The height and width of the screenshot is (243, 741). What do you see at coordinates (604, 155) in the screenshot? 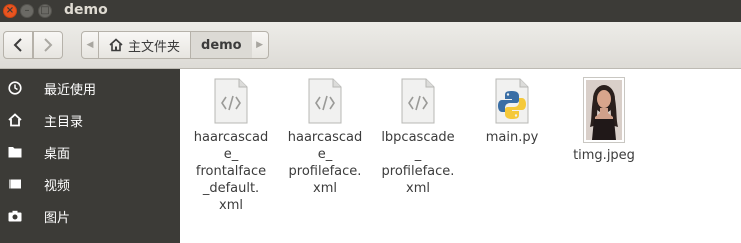
I see `file-name: timg.jpeg` at bounding box center [604, 155].